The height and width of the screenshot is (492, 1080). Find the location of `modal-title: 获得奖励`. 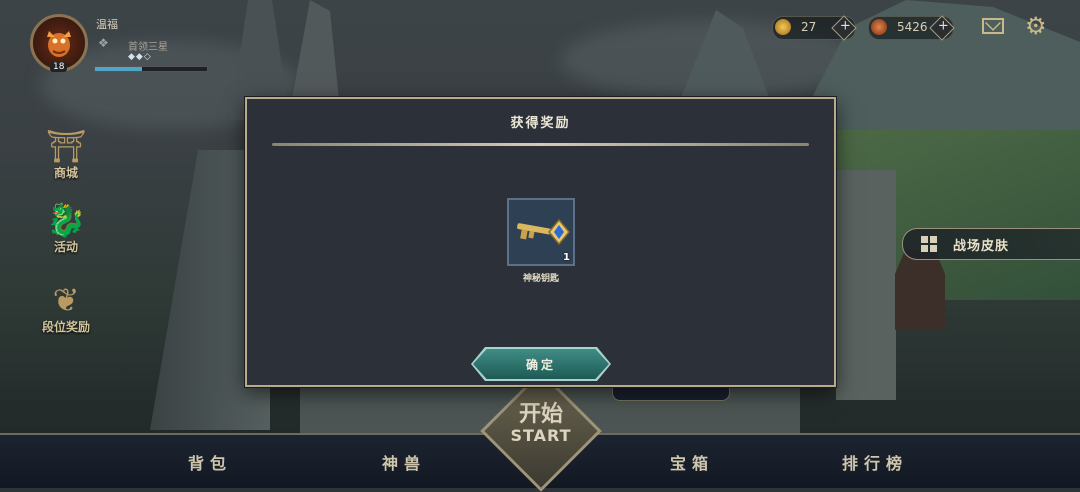

modal-title: 获得奖励 is located at coordinates (540, 123).